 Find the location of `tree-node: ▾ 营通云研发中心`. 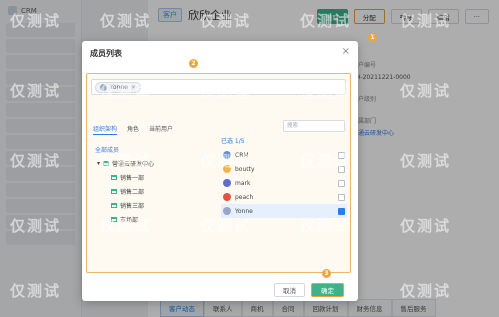

tree-node: ▾ 营通云研发中心 is located at coordinates (155, 163).